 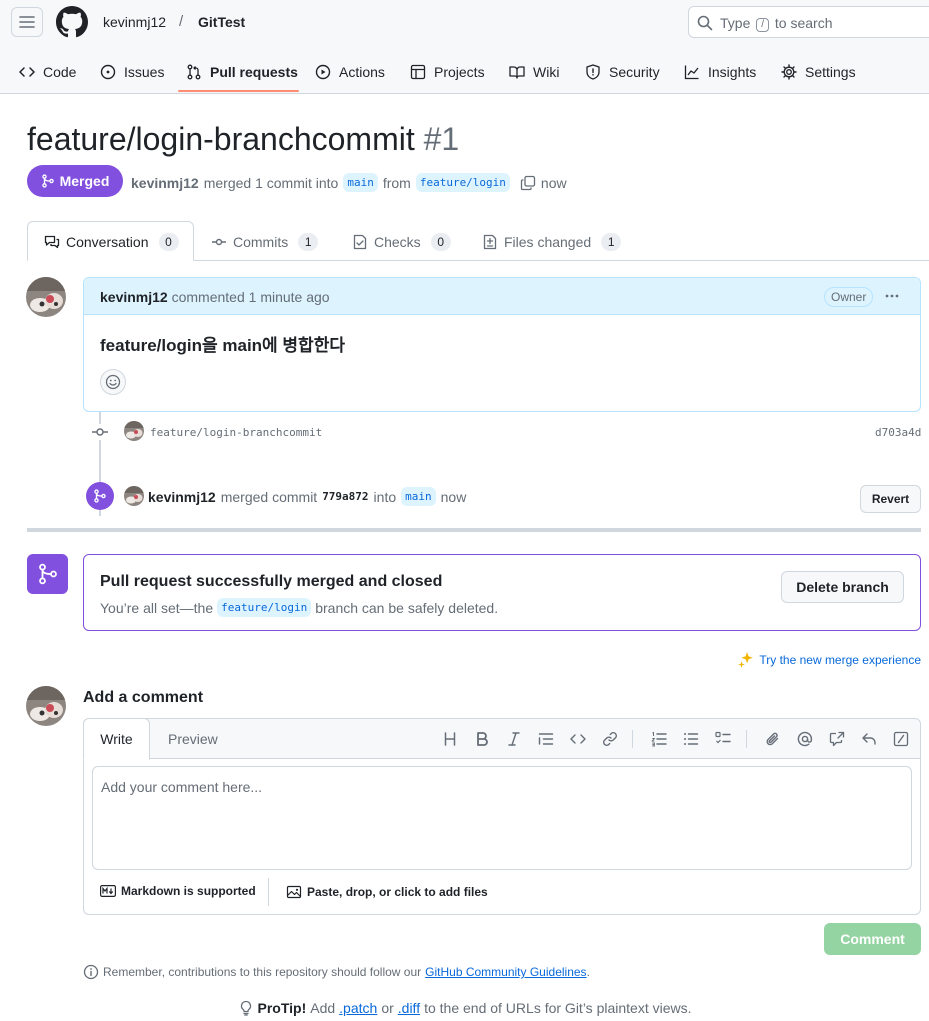 What do you see at coordinates (890, 499) in the screenshot?
I see `revert-button: Revert` at bounding box center [890, 499].